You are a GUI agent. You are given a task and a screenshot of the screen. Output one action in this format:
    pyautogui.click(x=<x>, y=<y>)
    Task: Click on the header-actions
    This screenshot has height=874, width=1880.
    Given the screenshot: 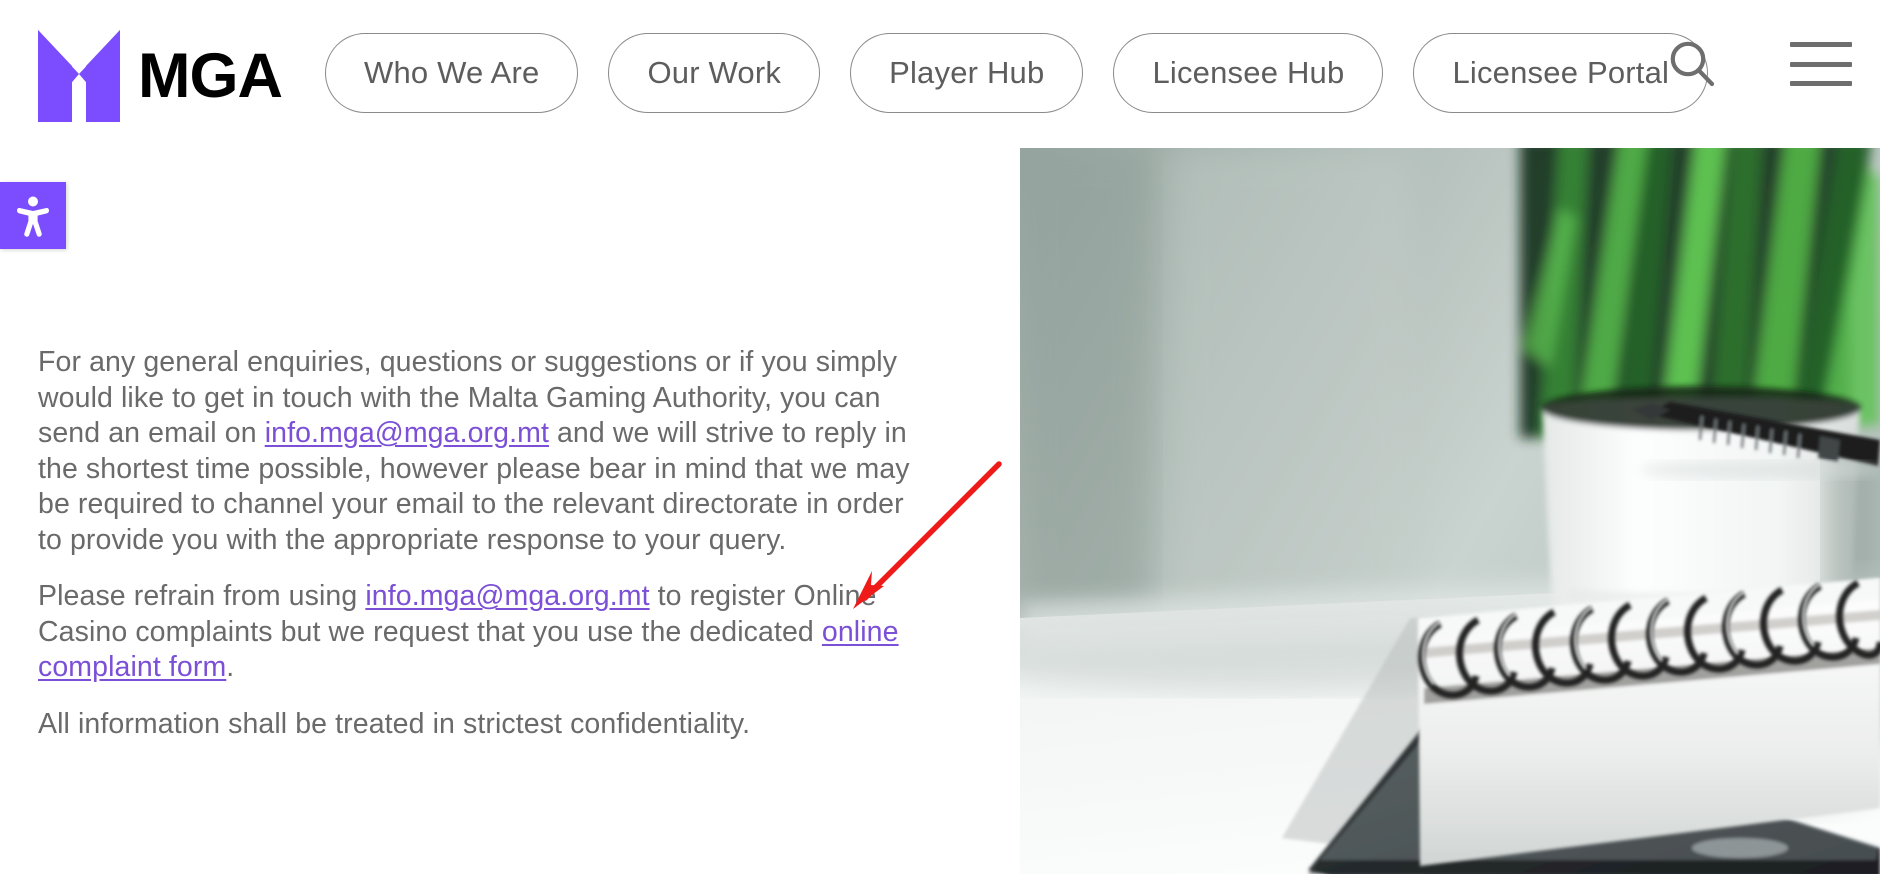 What is the action you would take?
    pyautogui.click(x=1759, y=64)
    